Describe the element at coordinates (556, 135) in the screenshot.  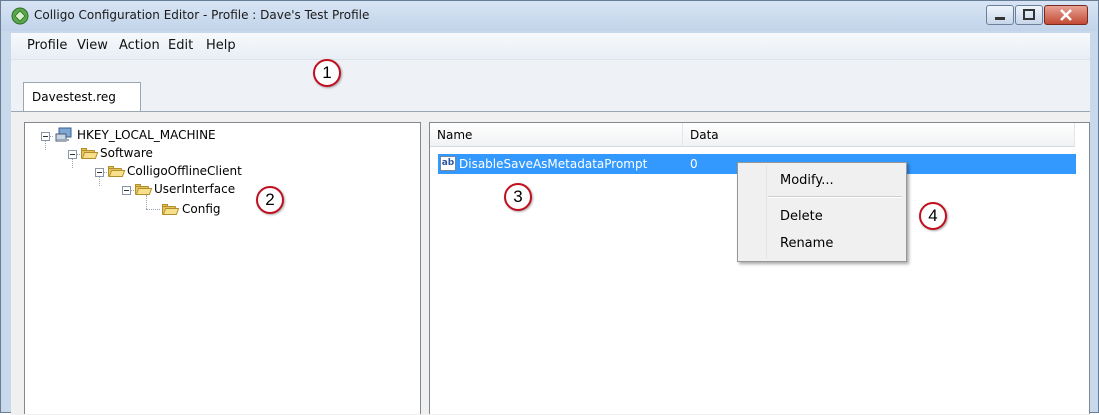
I see `column-header-name: Name` at that location.